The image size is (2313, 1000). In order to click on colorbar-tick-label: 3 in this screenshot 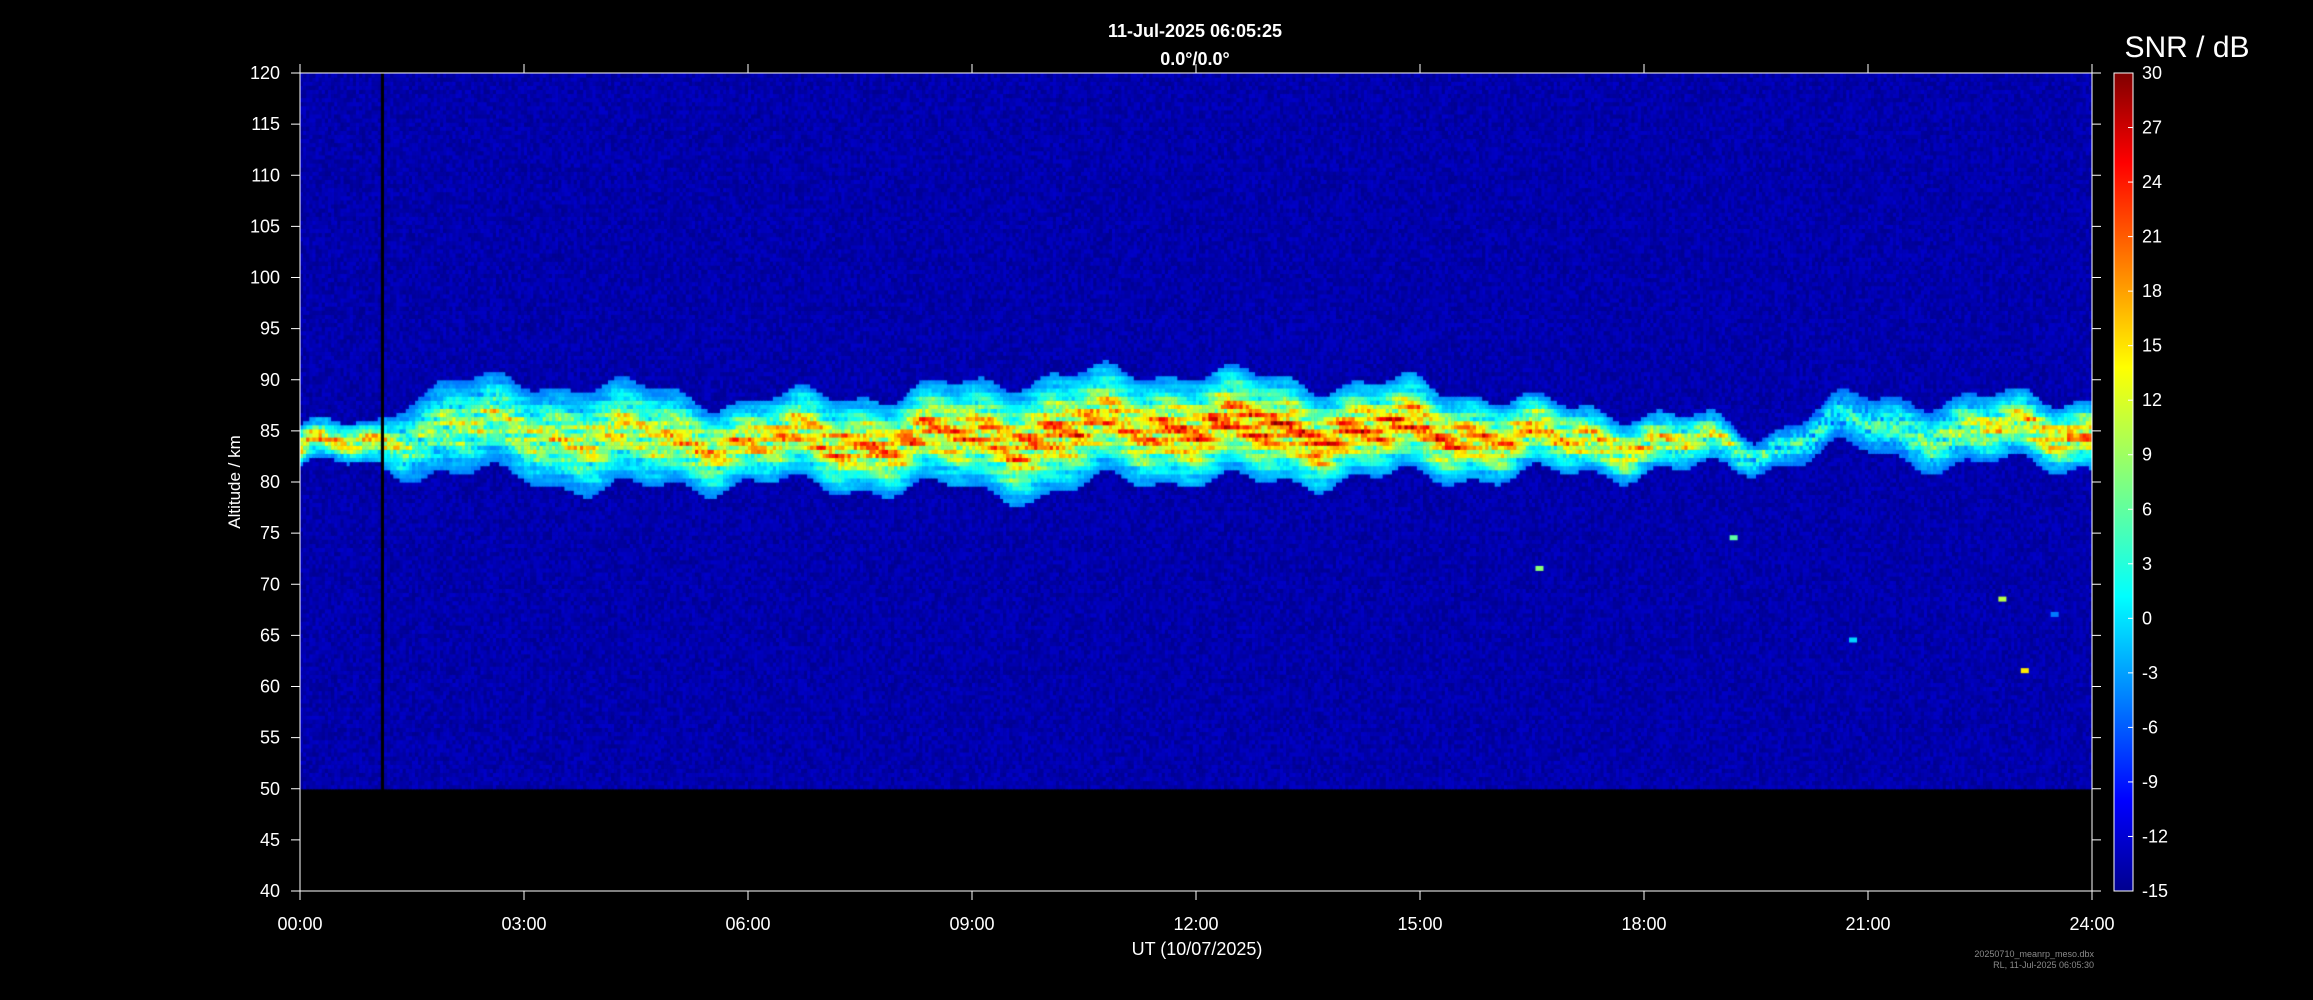, I will do `click(2147, 564)`.